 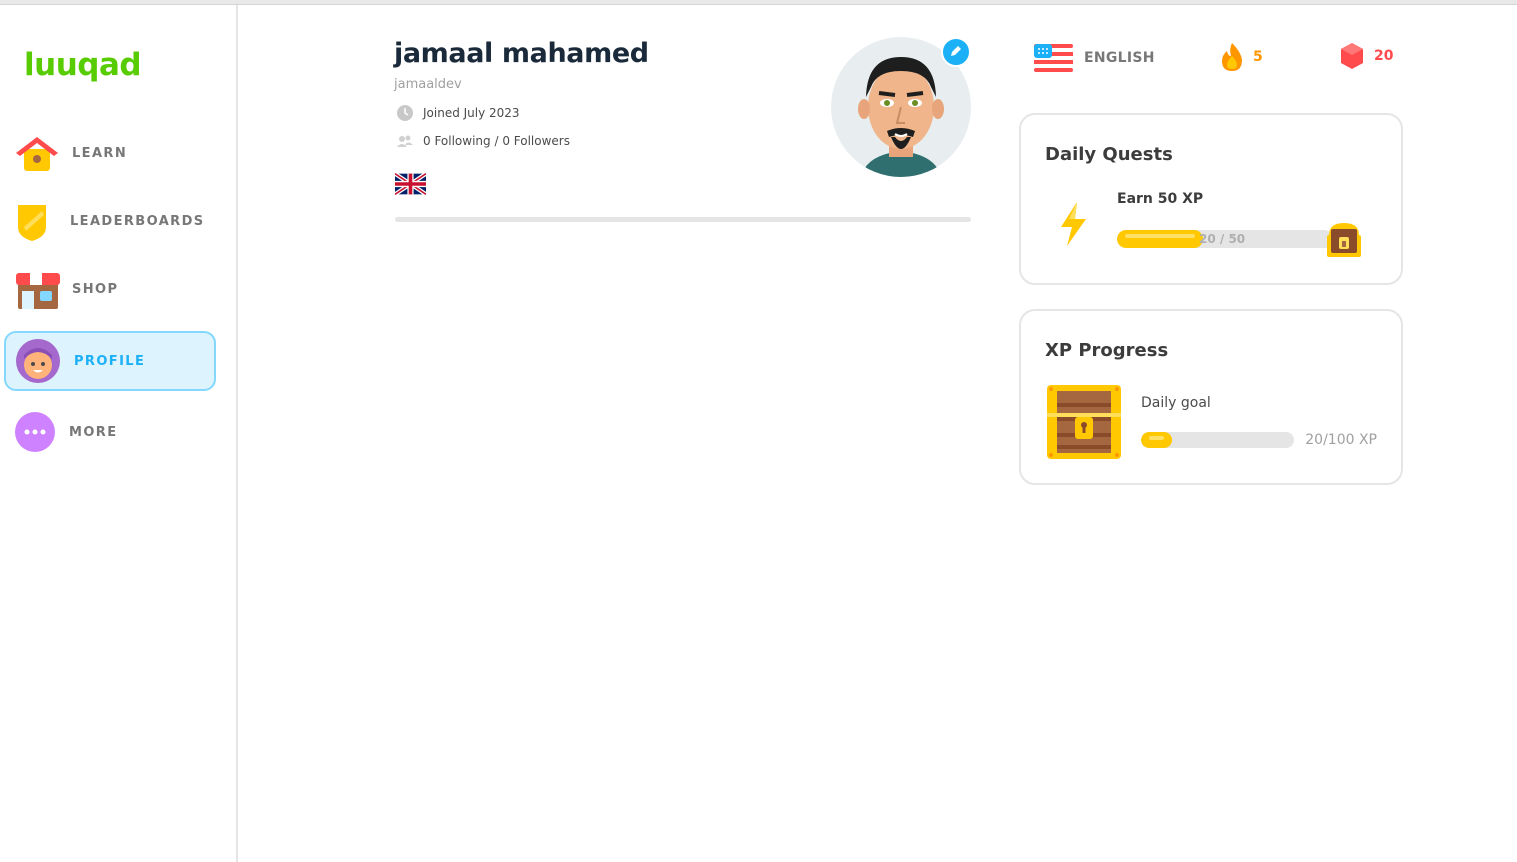 What do you see at coordinates (1053, 58) in the screenshot?
I see `us-flag-icon` at bounding box center [1053, 58].